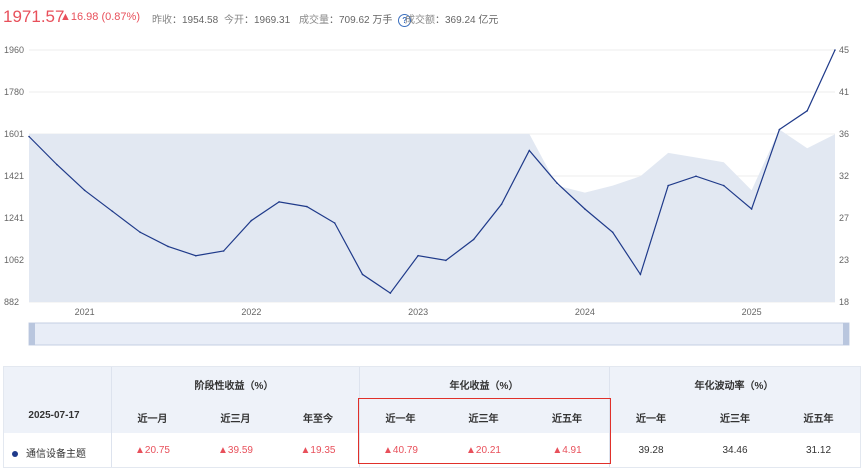 This screenshot has height=468, width=865. What do you see at coordinates (14, 260) in the screenshot?
I see `y-left-tick-label: 1062` at bounding box center [14, 260].